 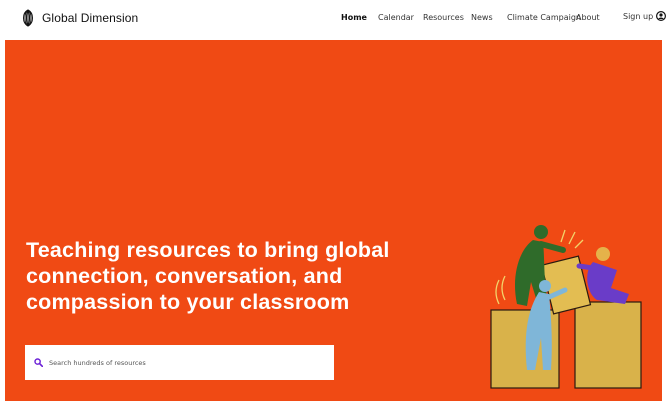 I want to click on headline-line: Teaching resources to bring global, so click(x=208, y=250).